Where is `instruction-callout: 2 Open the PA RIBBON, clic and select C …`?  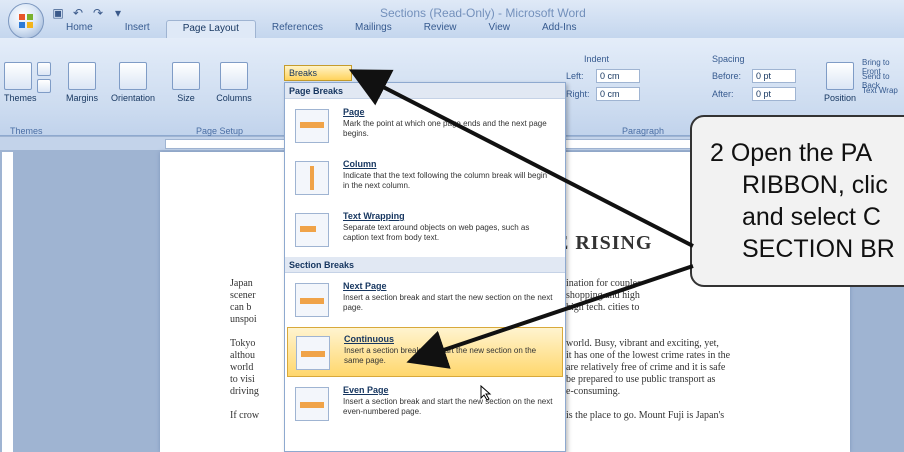 instruction-callout: 2 Open the PA RIBBON, clic and select C … is located at coordinates (797, 201).